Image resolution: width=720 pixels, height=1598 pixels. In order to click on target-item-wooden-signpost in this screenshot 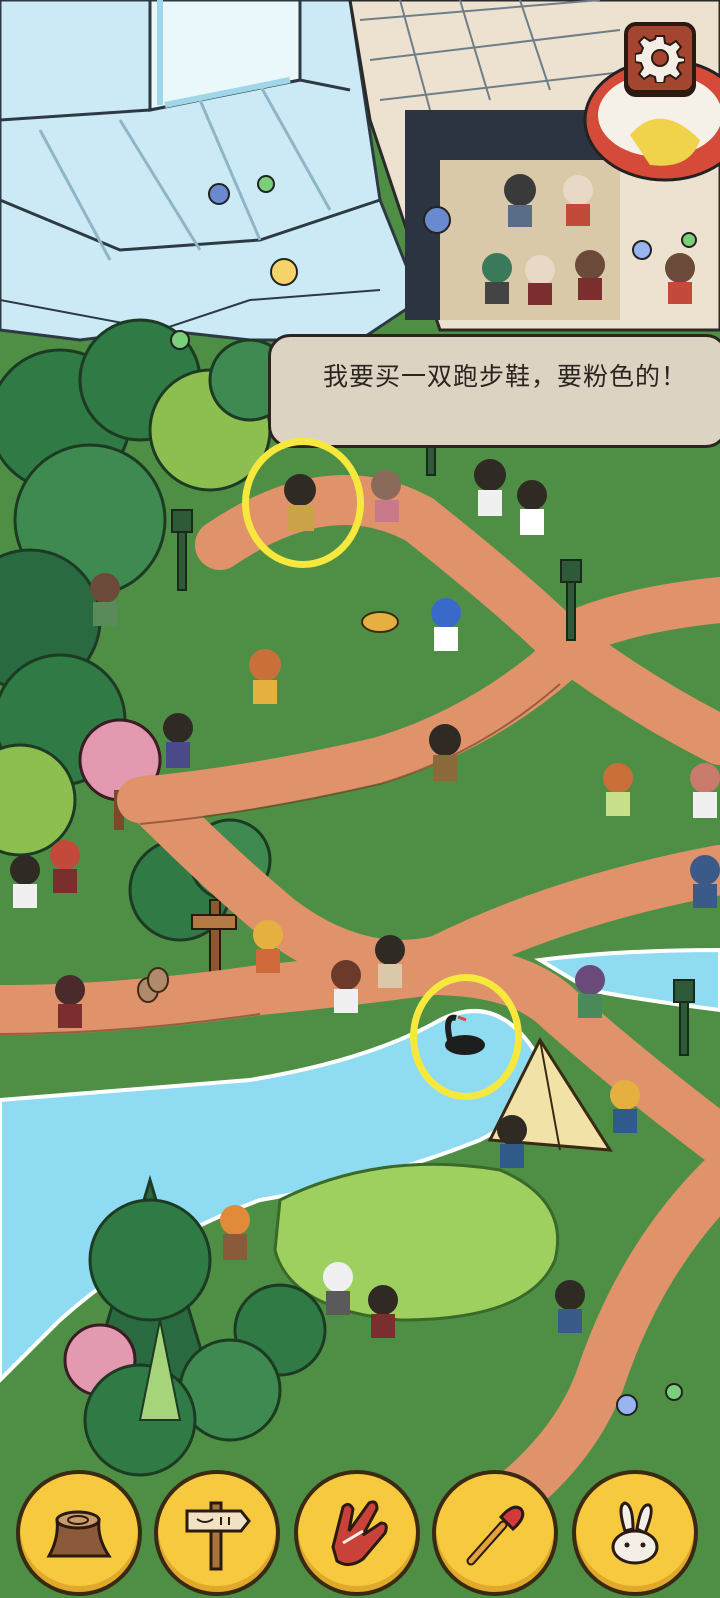, I will do `click(217, 1533)`.